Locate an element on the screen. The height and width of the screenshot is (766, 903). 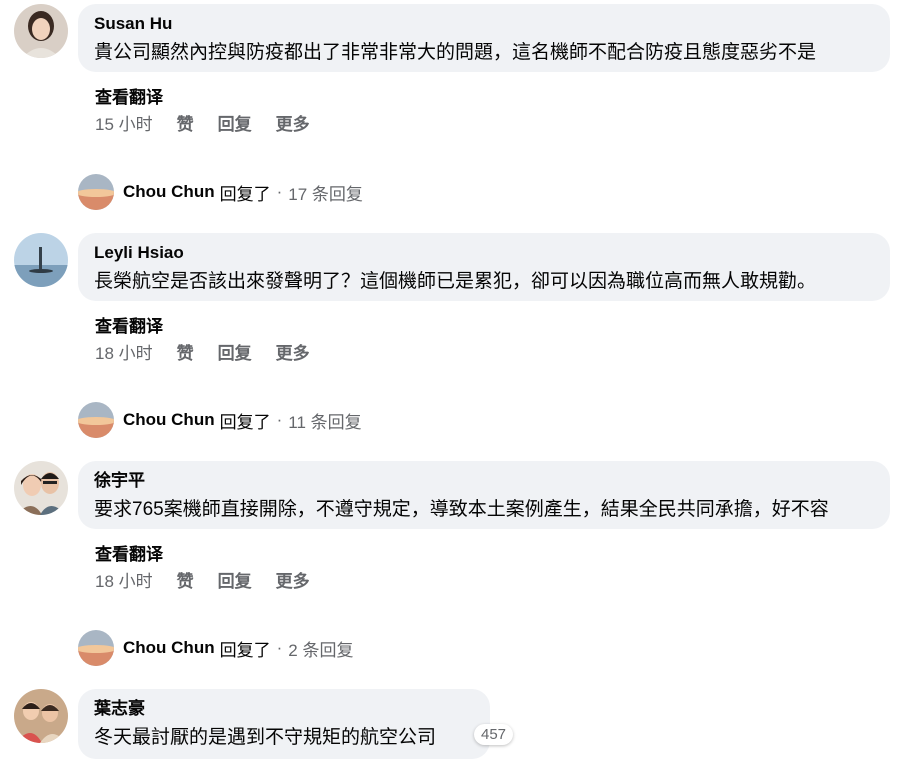
comment-text: 冬天最討厭的是遇到不守規矩的航空公司 is located at coordinates (265, 737).